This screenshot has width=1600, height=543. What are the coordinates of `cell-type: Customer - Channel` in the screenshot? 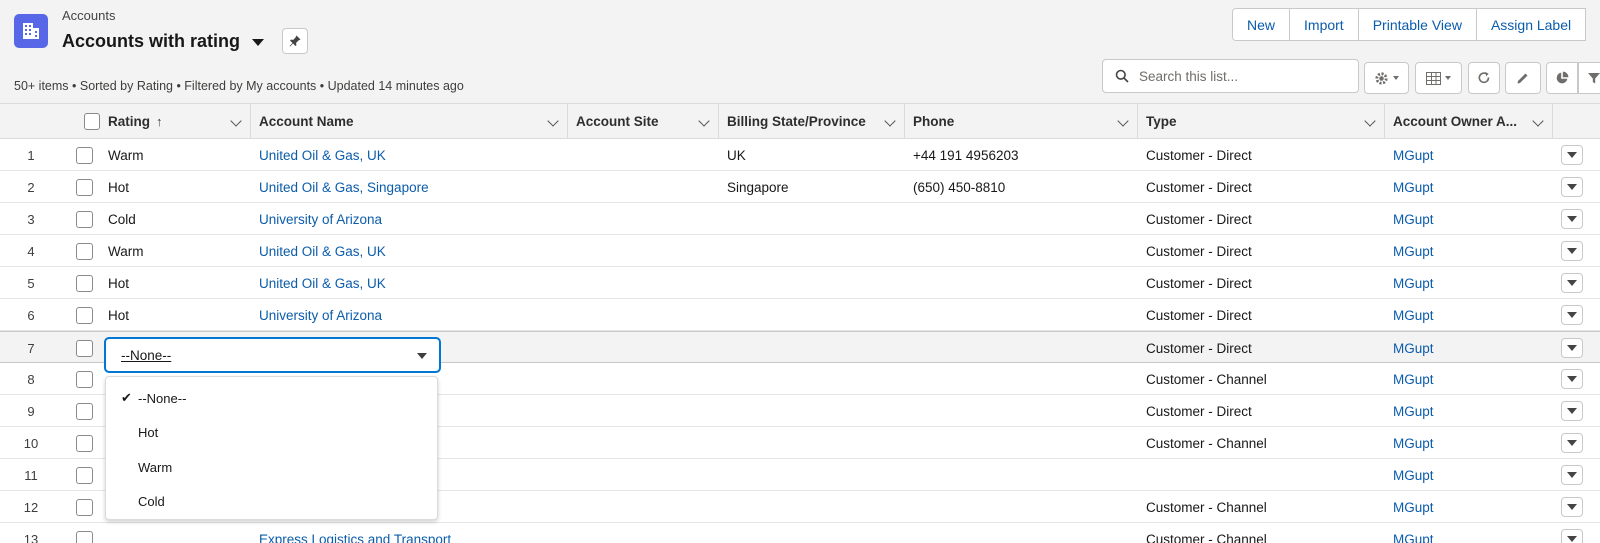 It's located at (1206, 537).